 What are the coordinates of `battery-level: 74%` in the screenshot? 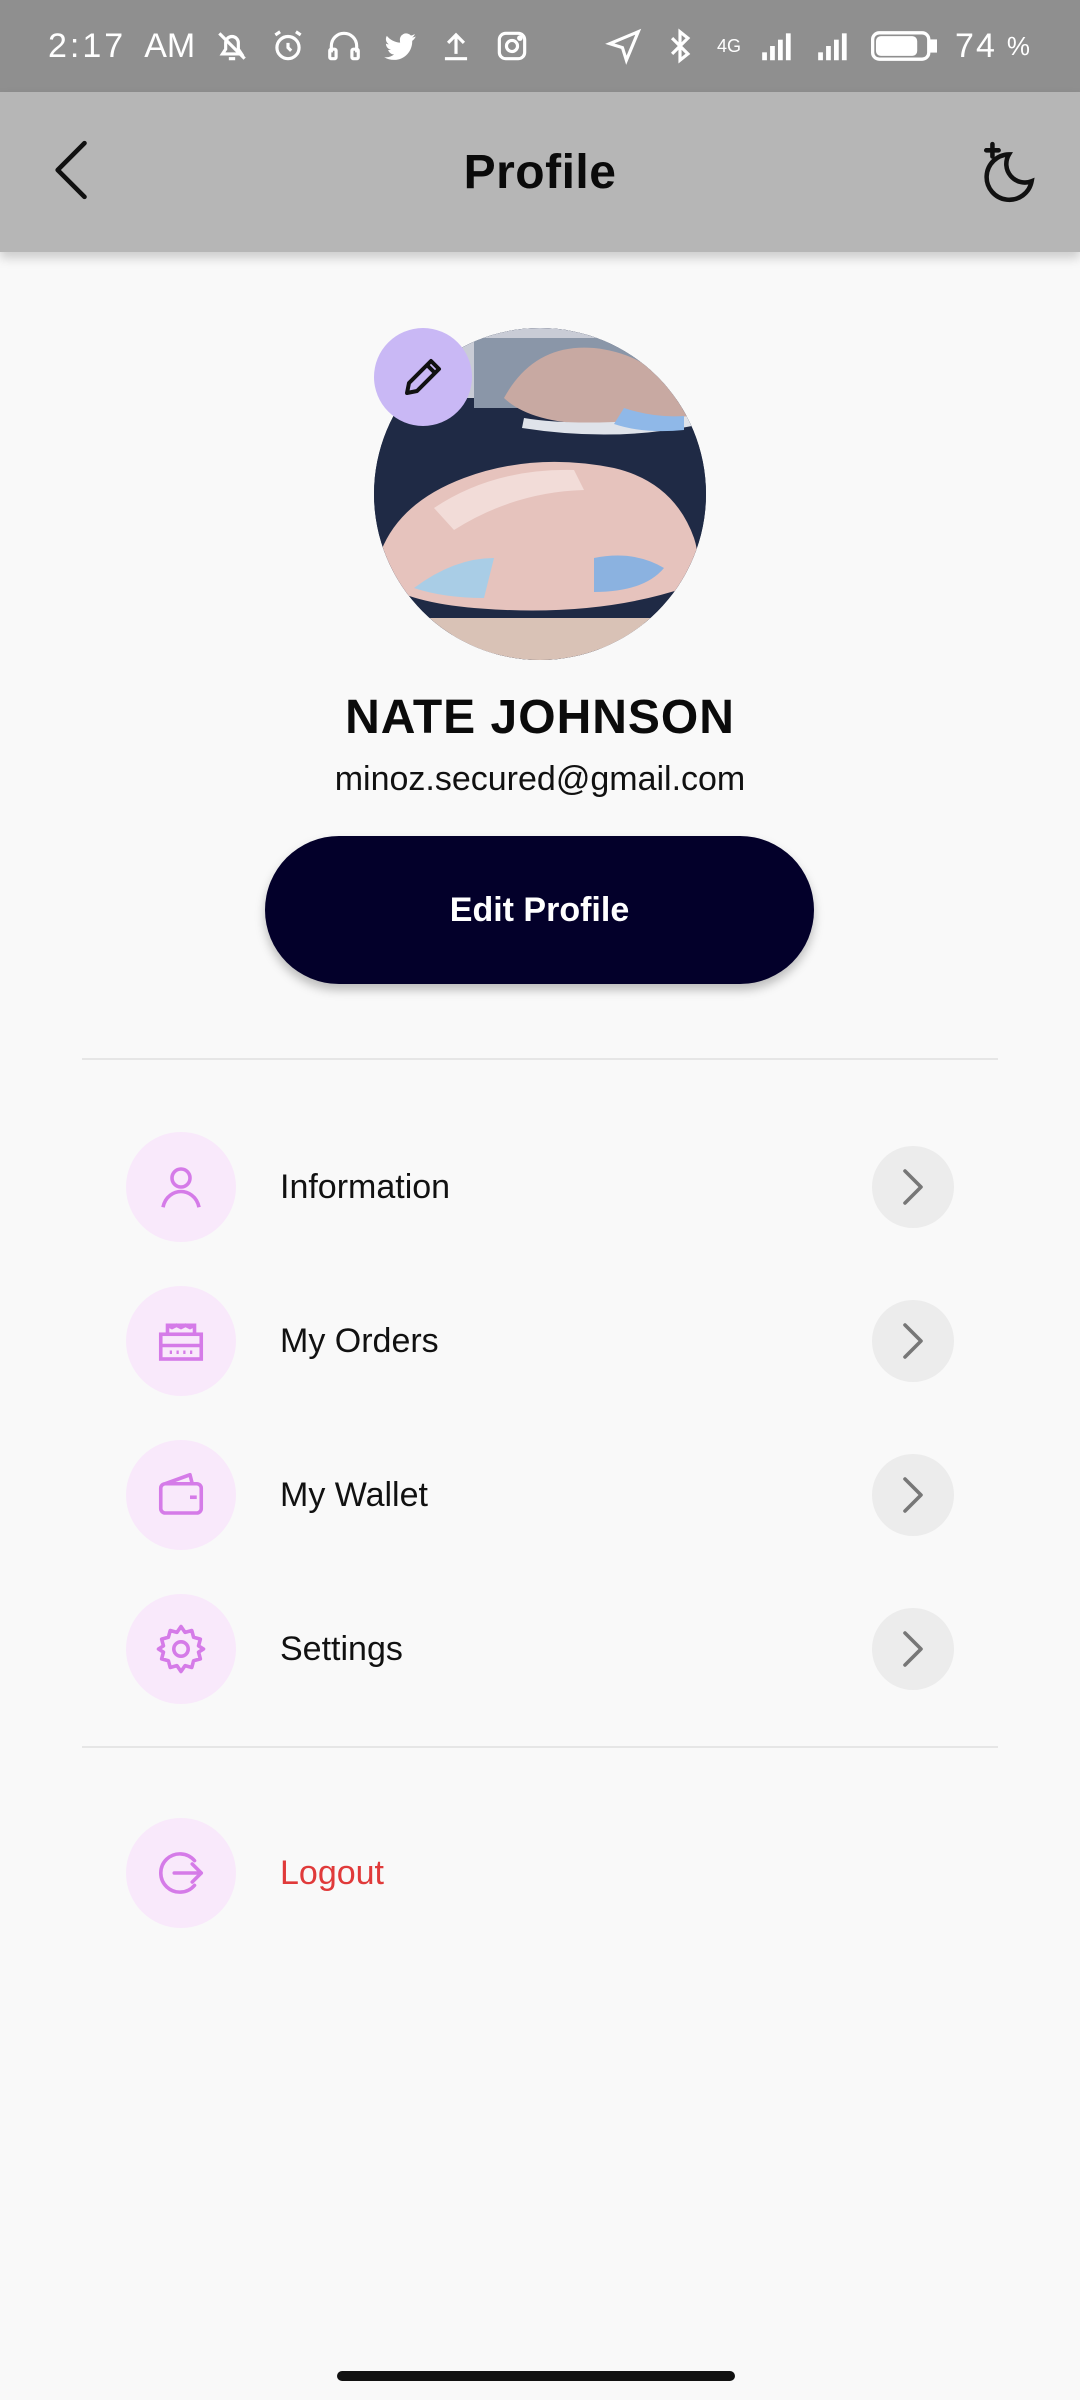 It's located at (993, 46).